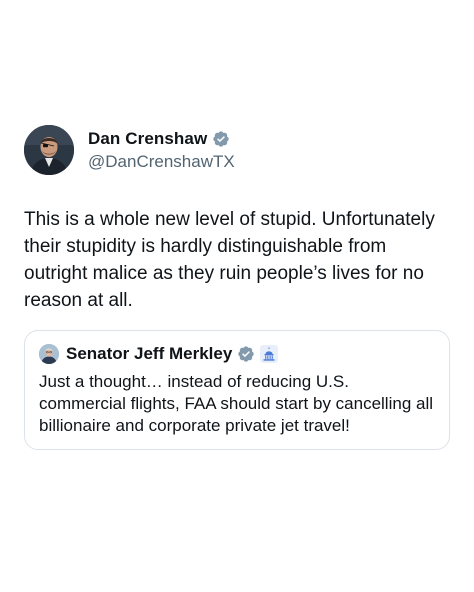 This screenshot has height=592, width=474. I want to click on name-line: Dan Crenshaw, so click(161, 139).